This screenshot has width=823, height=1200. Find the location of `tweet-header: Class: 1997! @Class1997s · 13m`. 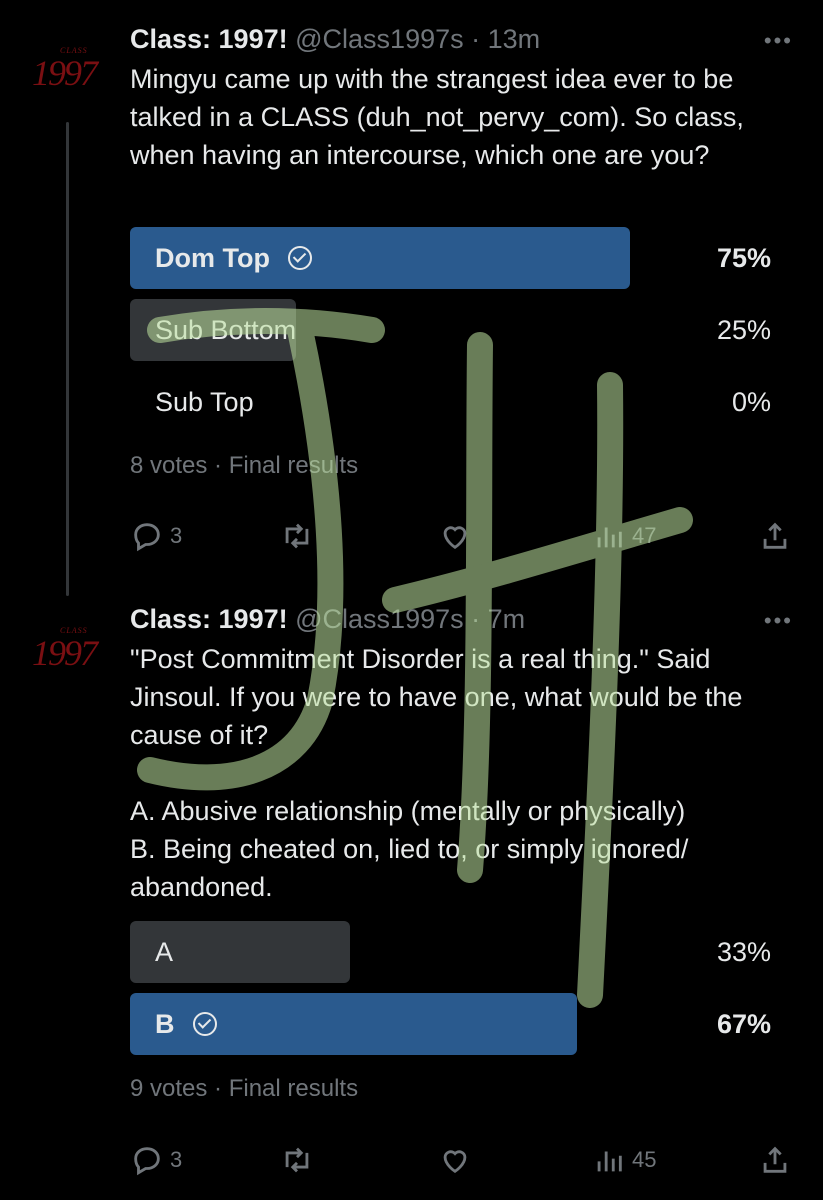

tweet-header: Class: 1997! @Class1997s · 13m is located at coordinates (335, 39).